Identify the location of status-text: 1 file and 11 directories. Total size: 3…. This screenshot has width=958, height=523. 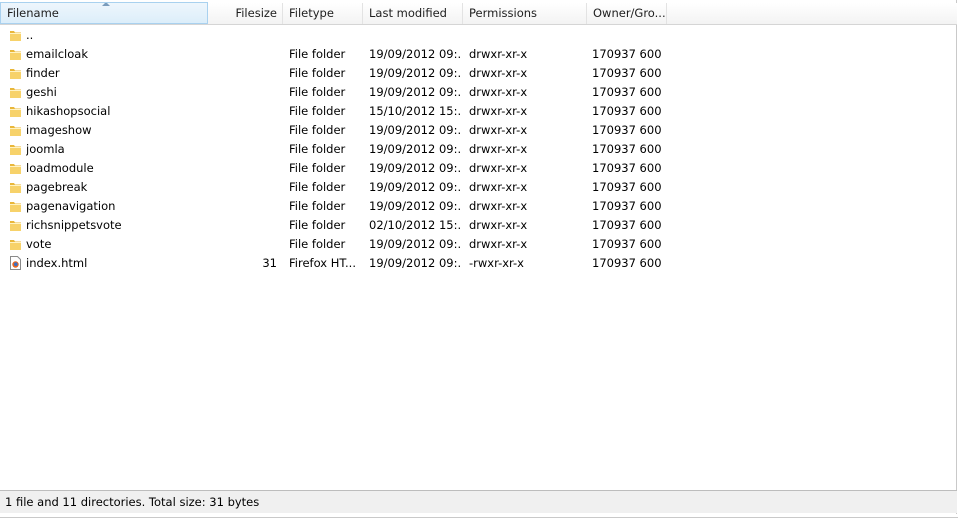
(132, 502).